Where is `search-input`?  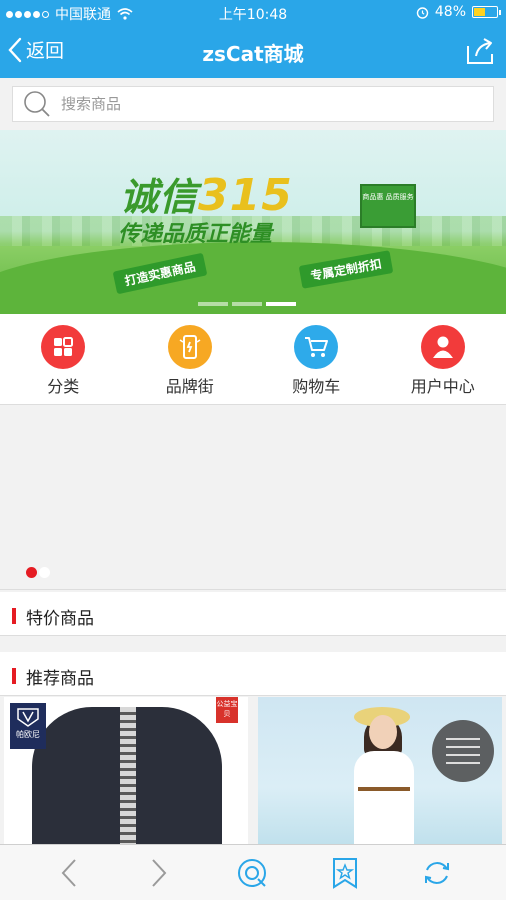
search-input is located at coordinates (261, 104).